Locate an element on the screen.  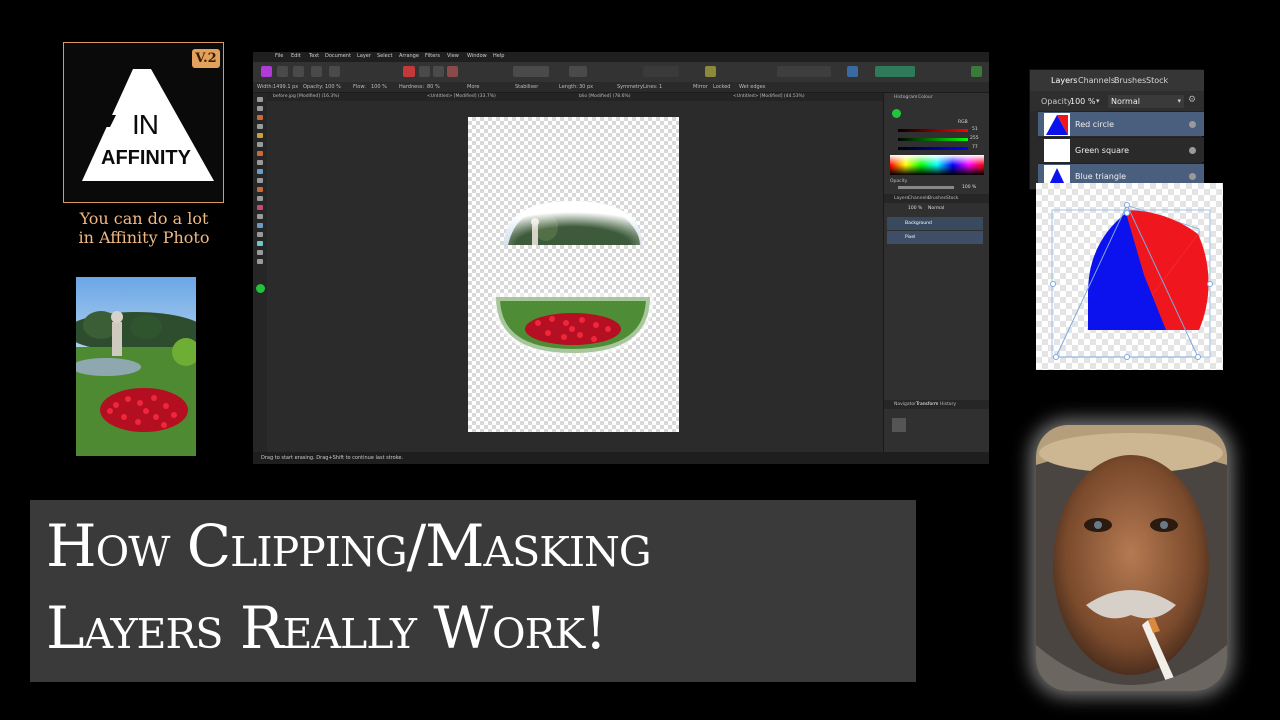
quick-mask-icon is located at coordinates (578, 71).